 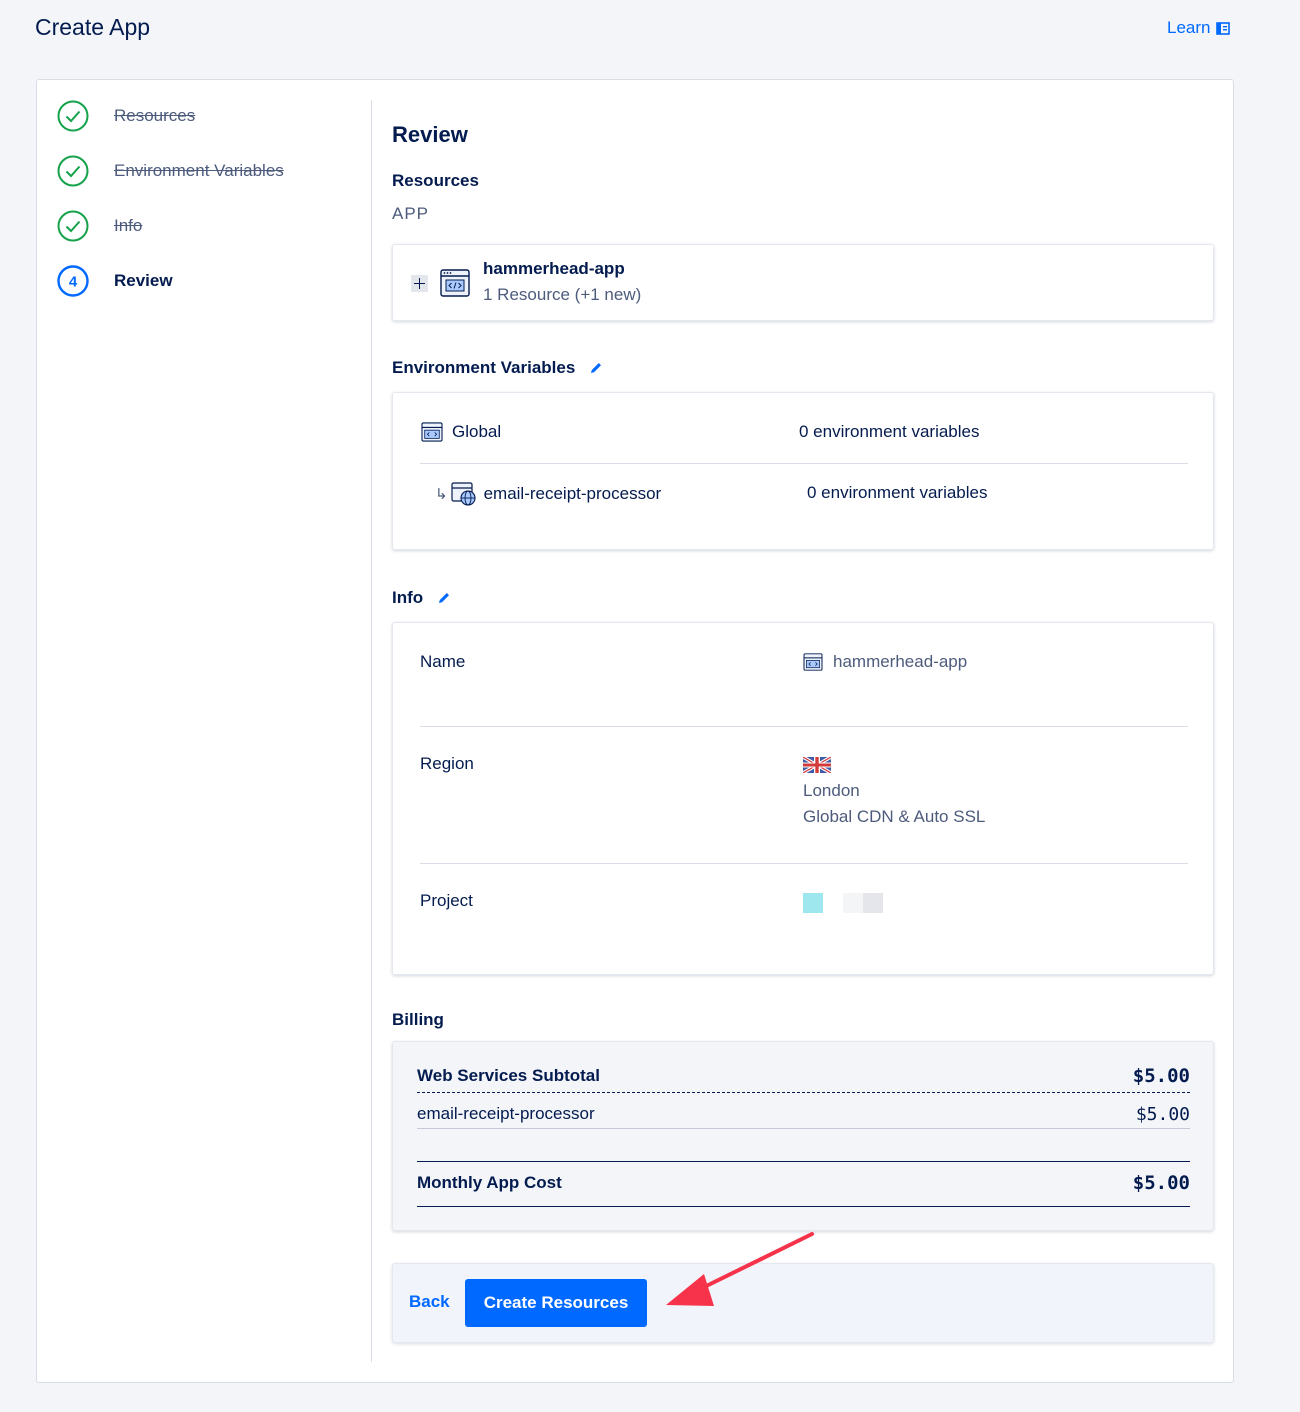 What do you see at coordinates (199, 170) in the screenshot?
I see `step-label: Environment Variables` at bounding box center [199, 170].